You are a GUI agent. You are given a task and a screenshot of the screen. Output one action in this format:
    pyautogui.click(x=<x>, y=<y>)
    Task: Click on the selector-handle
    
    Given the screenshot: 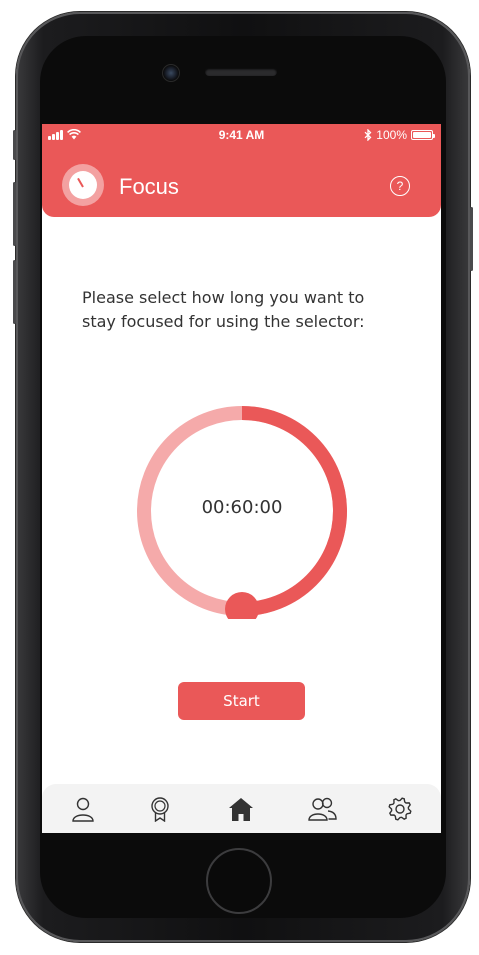 What is the action you would take?
    pyautogui.click(x=242, y=605)
    